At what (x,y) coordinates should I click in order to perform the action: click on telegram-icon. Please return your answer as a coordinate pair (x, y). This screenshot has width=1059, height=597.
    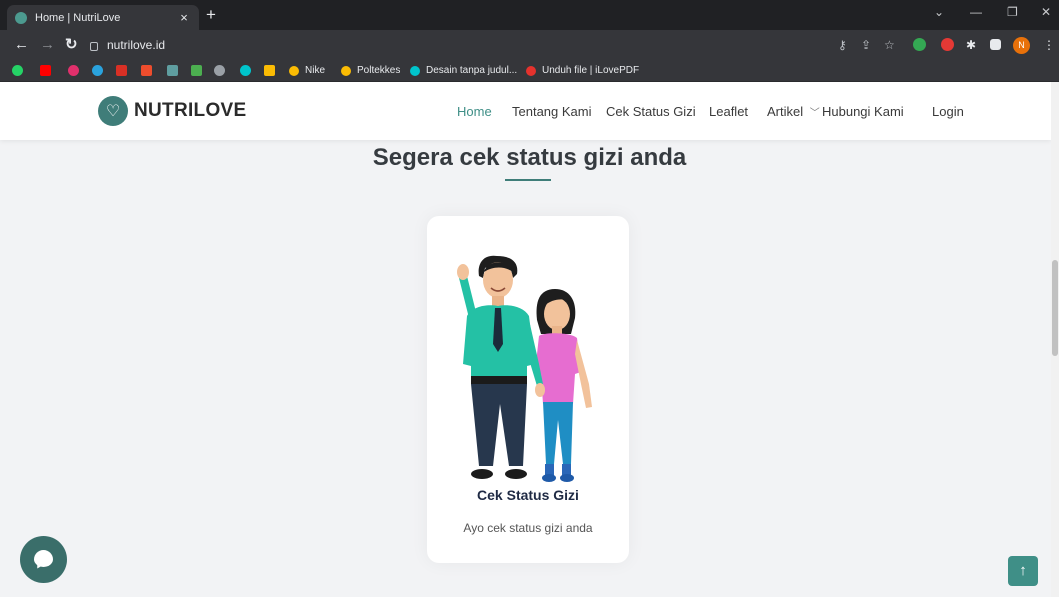
    Looking at the image, I should click on (97, 70).